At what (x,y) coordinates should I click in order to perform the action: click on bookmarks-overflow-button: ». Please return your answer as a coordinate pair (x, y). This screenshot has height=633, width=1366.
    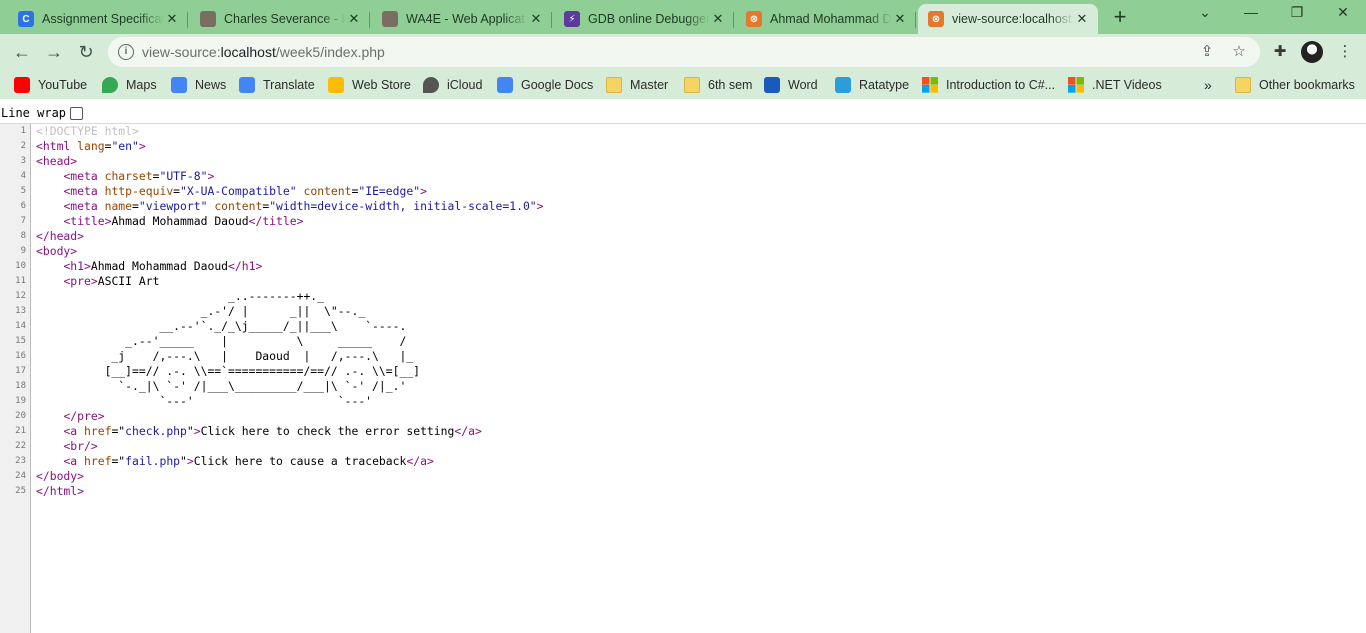
    Looking at the image, I should click on (1208, 85).